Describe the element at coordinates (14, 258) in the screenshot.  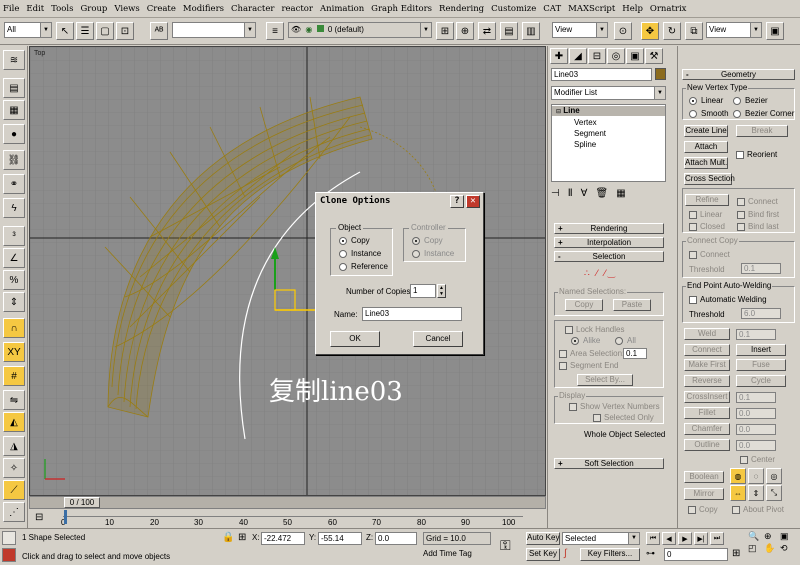
I see `angle-snap-icon: ∠` at that location.